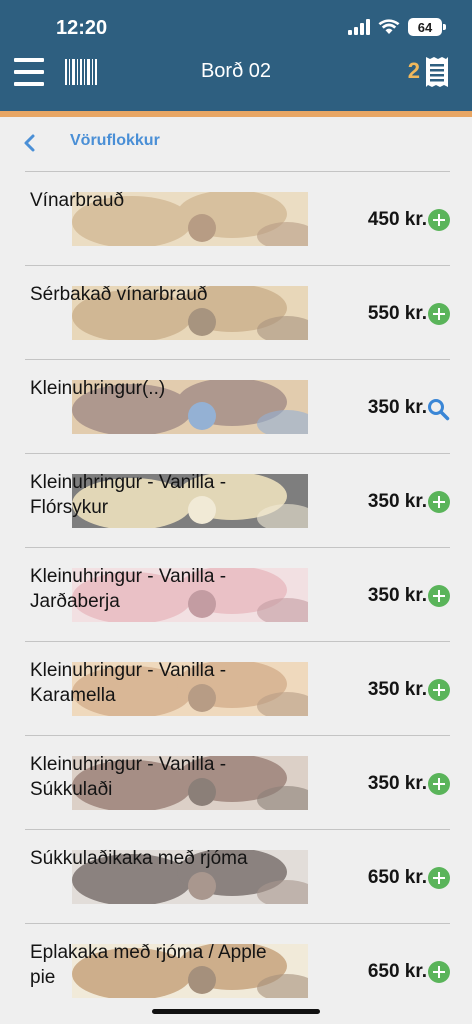 Image resolution: width=472 pixels, height=1024 pixels. I want to click on battery-level: 64, so click(425, 27).